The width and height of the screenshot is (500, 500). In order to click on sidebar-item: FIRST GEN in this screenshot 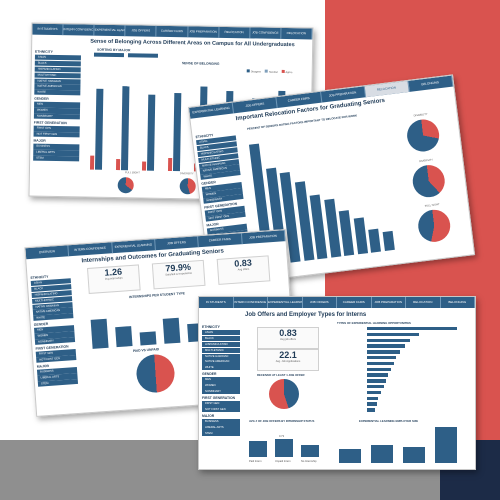, I will do `click(221, 404)`.